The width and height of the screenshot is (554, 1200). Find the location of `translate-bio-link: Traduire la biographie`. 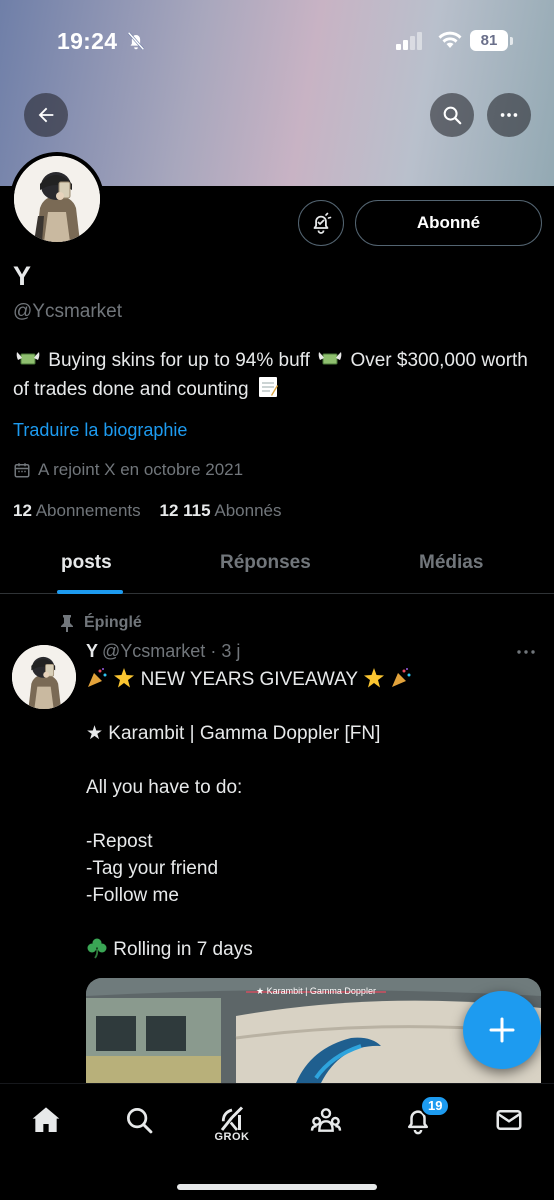

translate-bio-link: Traduire la biographie is located at coordinates (100, 430).